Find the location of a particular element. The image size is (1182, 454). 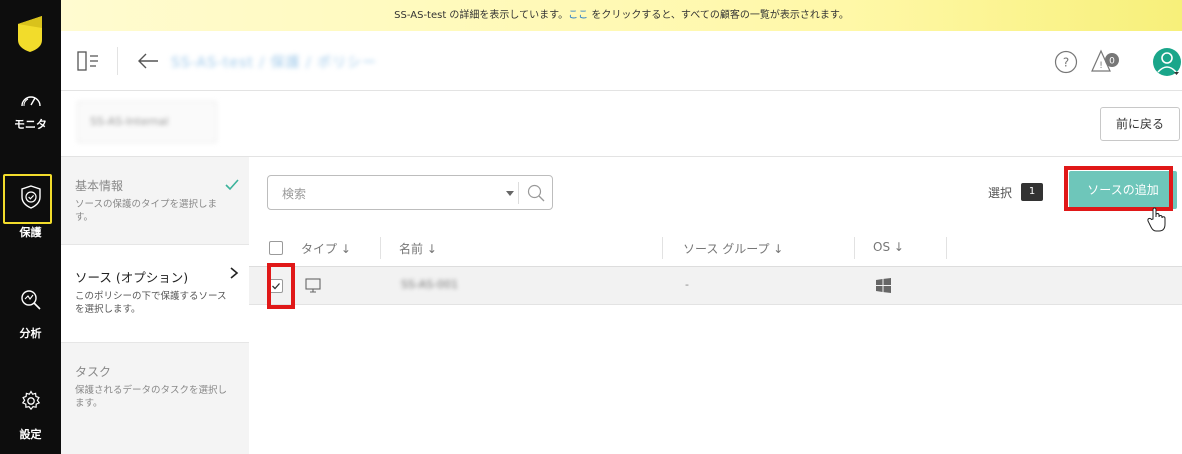

help-icon: ? is located at coordinates (1066, 62).